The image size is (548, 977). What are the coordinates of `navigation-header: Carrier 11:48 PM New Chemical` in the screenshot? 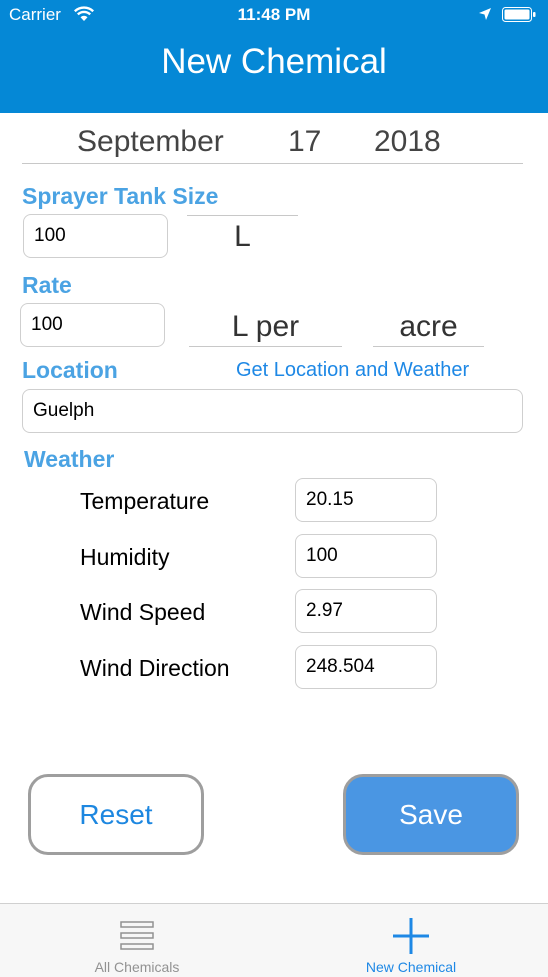 It's located at (274, 56).